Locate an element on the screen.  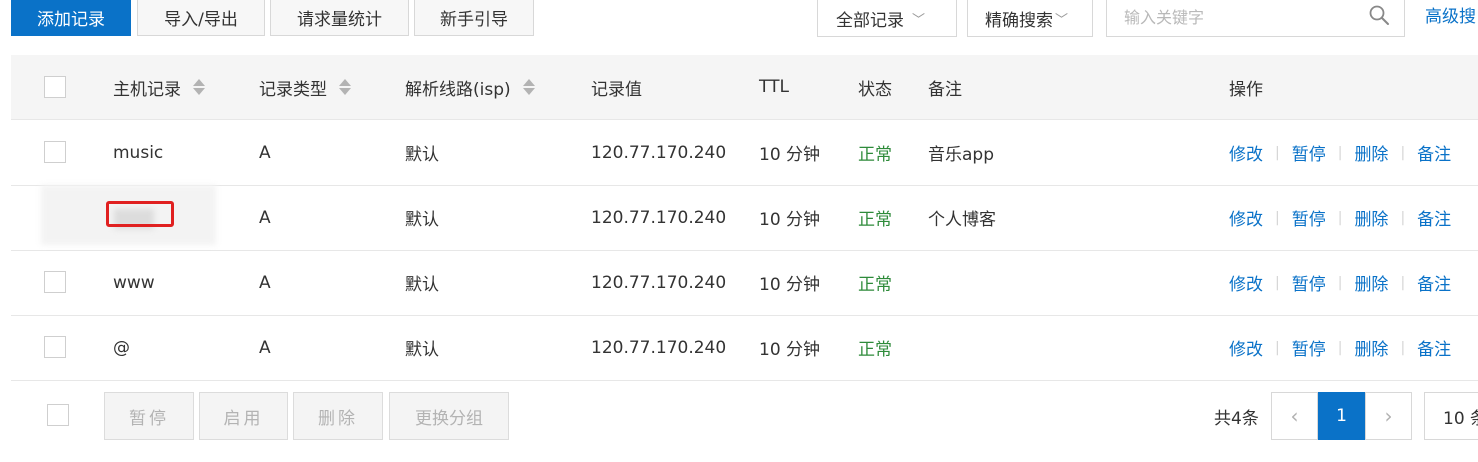
next-page-button: › is located at coordinates (1388, 416).